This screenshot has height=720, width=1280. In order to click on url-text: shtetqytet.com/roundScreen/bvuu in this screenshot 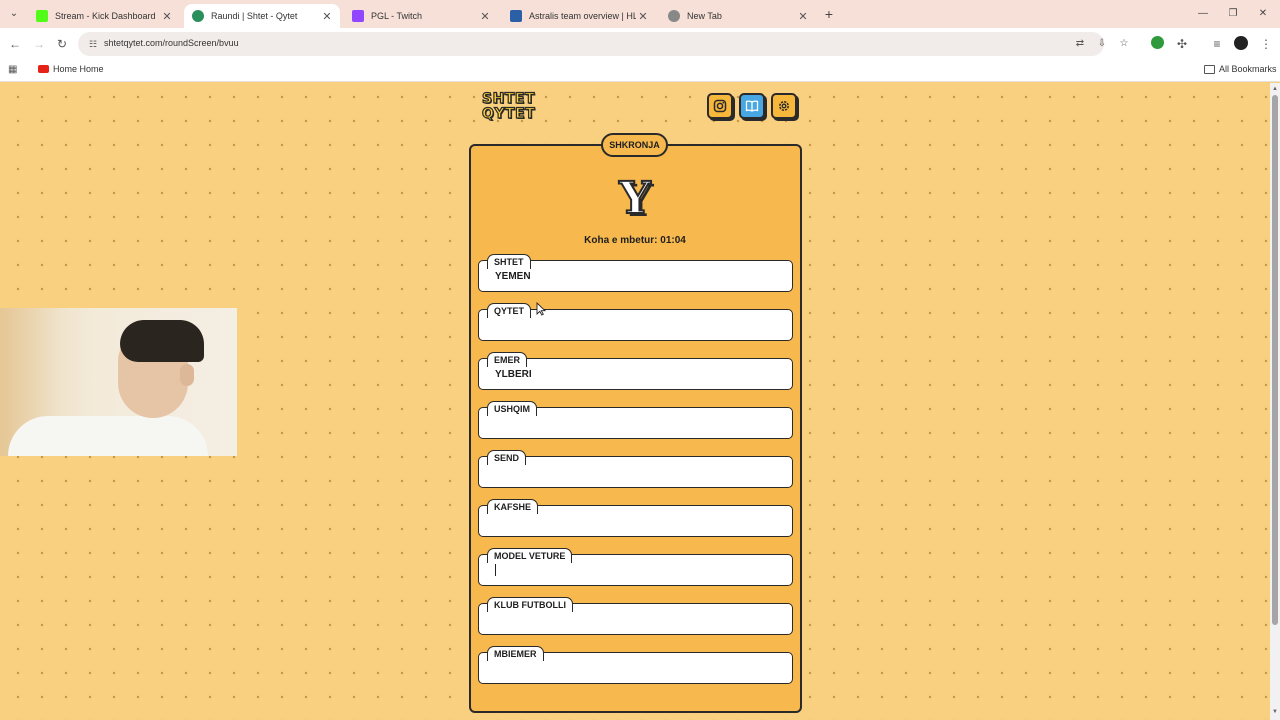, I will do `click(171, 43)`.